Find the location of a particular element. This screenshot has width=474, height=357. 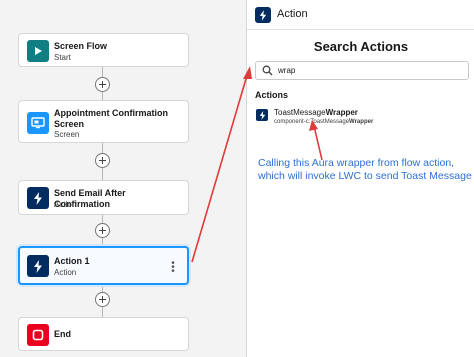

action-result-name: ToastMessageWrapper is located at coordinates (316, 112).